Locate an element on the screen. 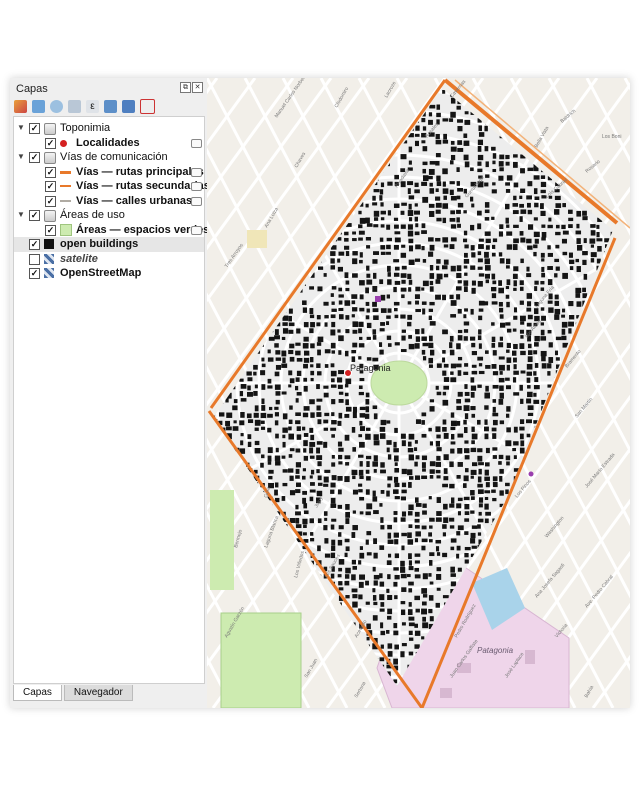 This screenshot has width=640, height=800. layer-row-espacios-verdes: ✓ Áreas — espacios verdes is located at coordinates (111, 230).